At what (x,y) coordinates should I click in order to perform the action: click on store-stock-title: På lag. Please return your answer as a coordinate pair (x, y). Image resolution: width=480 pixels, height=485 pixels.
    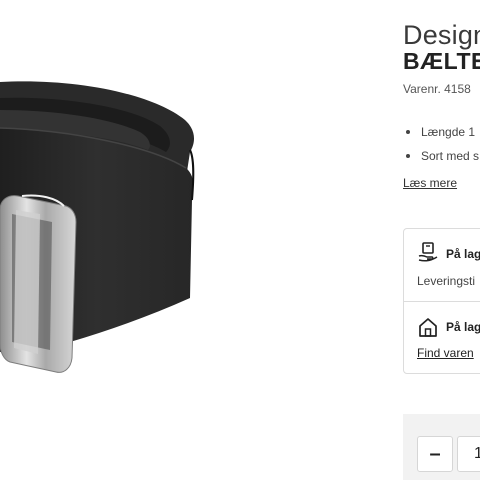
    Looking at the image, I should click on (463, 327).